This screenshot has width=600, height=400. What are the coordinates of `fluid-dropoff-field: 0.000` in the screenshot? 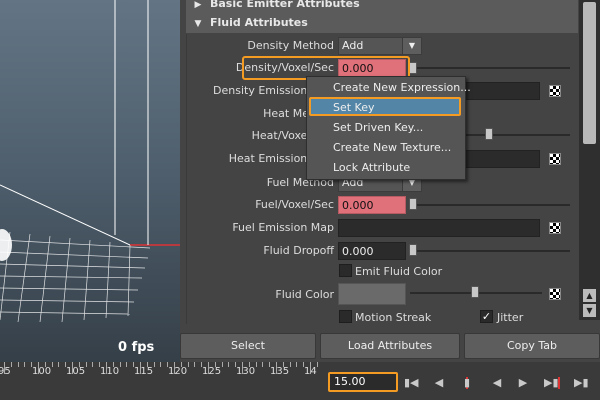 It's located at (372, 251).